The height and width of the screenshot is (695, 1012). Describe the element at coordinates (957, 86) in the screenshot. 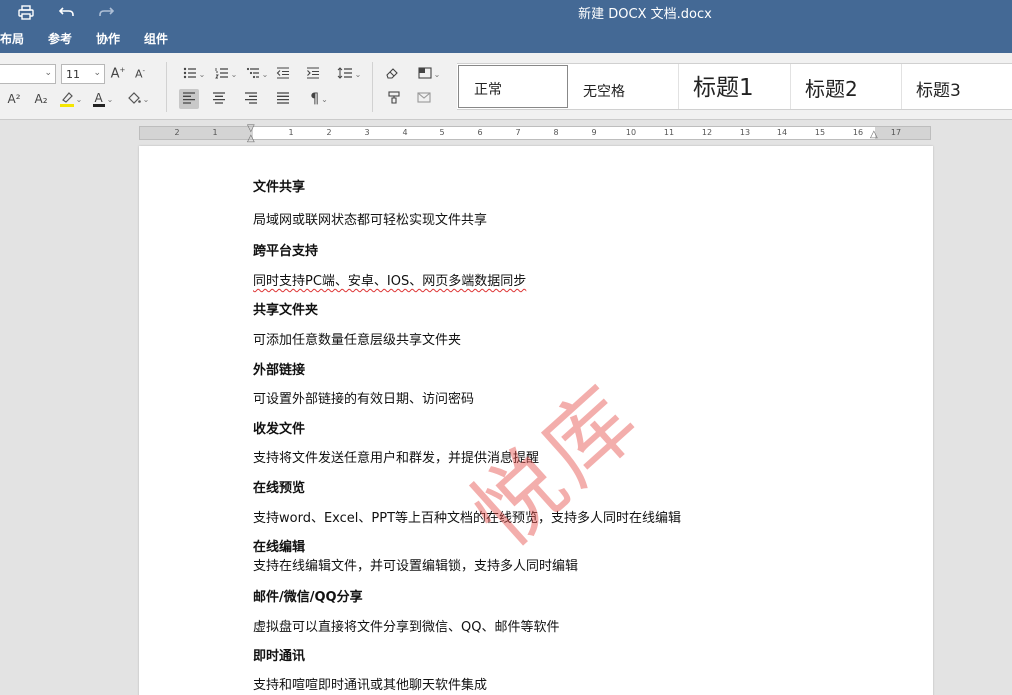

I see `style-heading-3: 标题3` at that location.